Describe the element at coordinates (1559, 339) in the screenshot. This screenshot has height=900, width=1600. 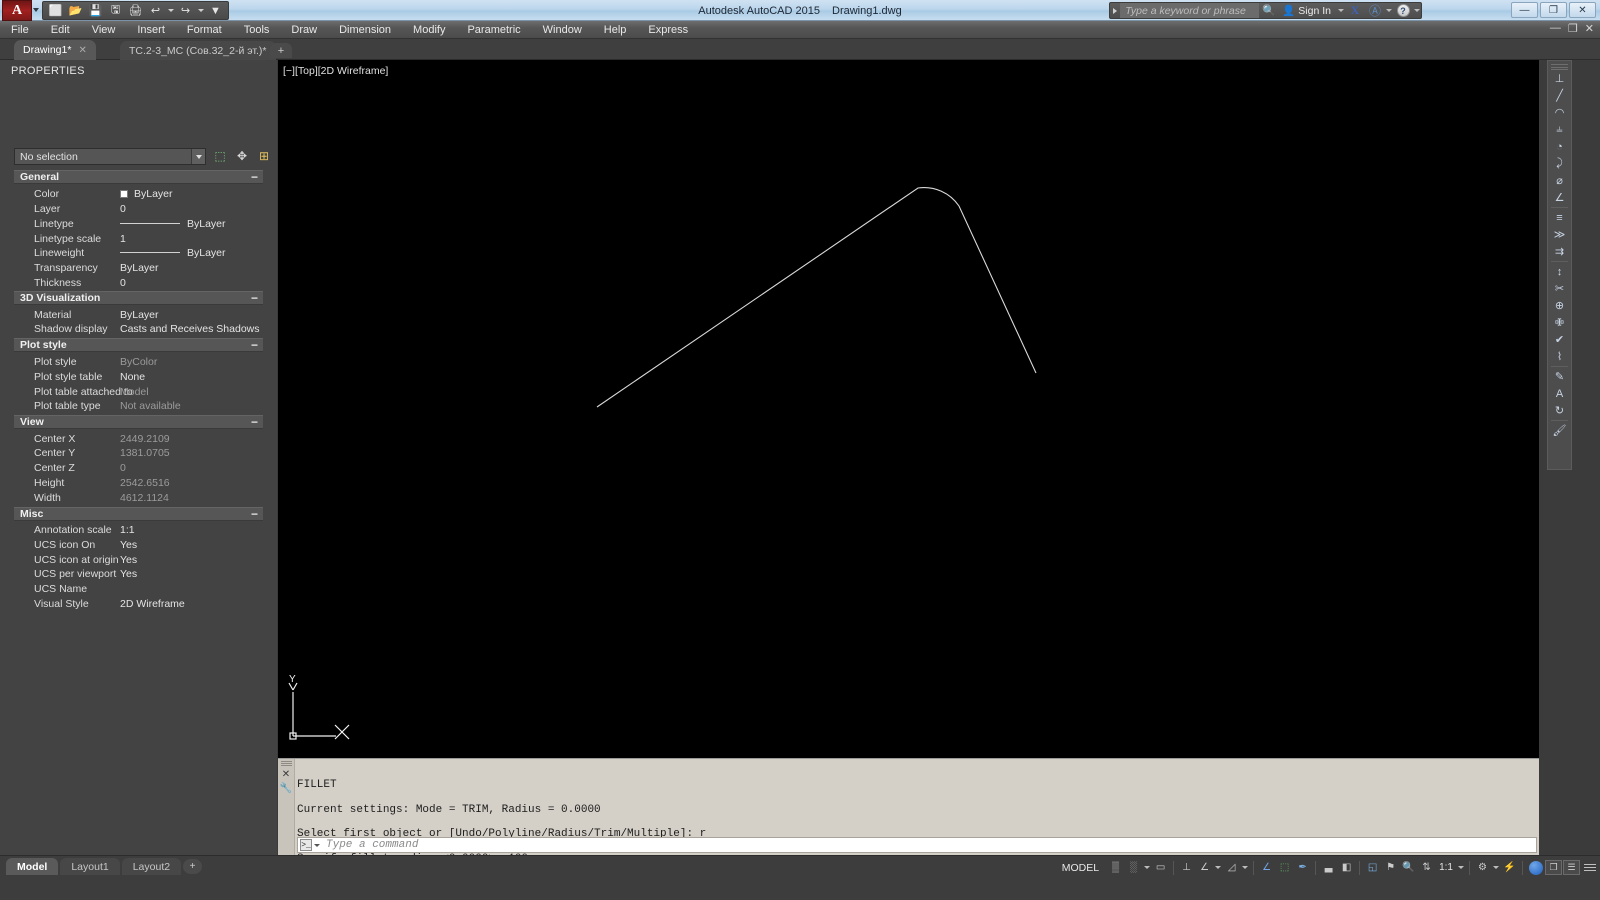
I see `inspection-icon: ✔` at that location.